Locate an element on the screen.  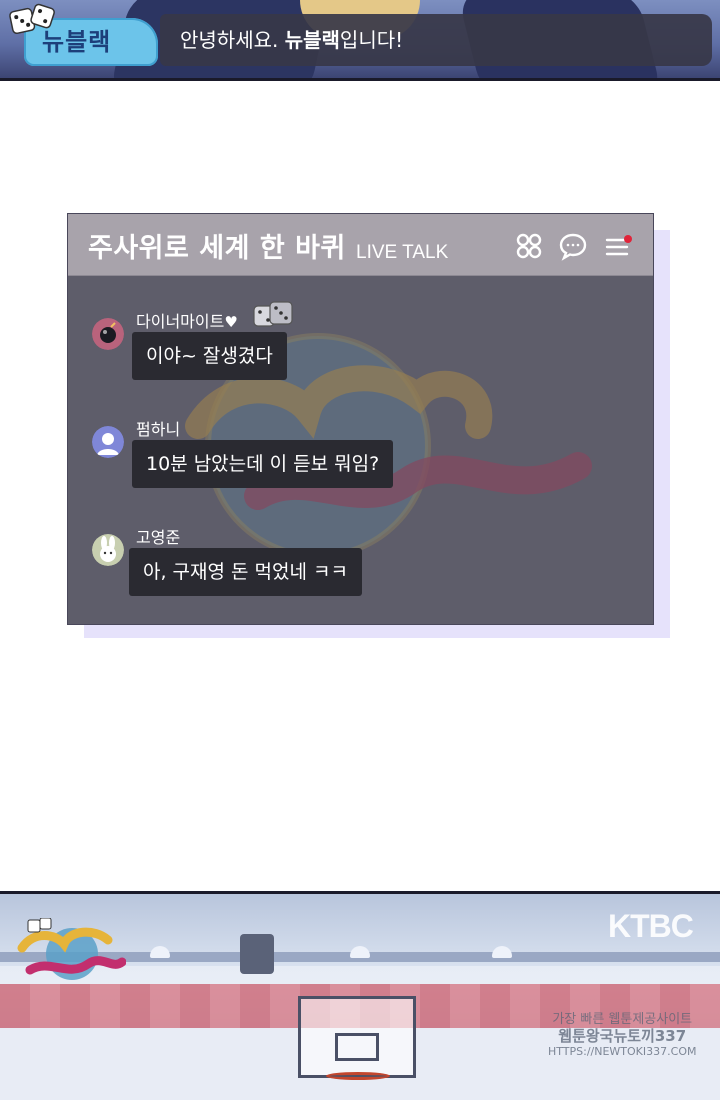
intro-suffix: 입니다! is located at coordinates (371, 40).